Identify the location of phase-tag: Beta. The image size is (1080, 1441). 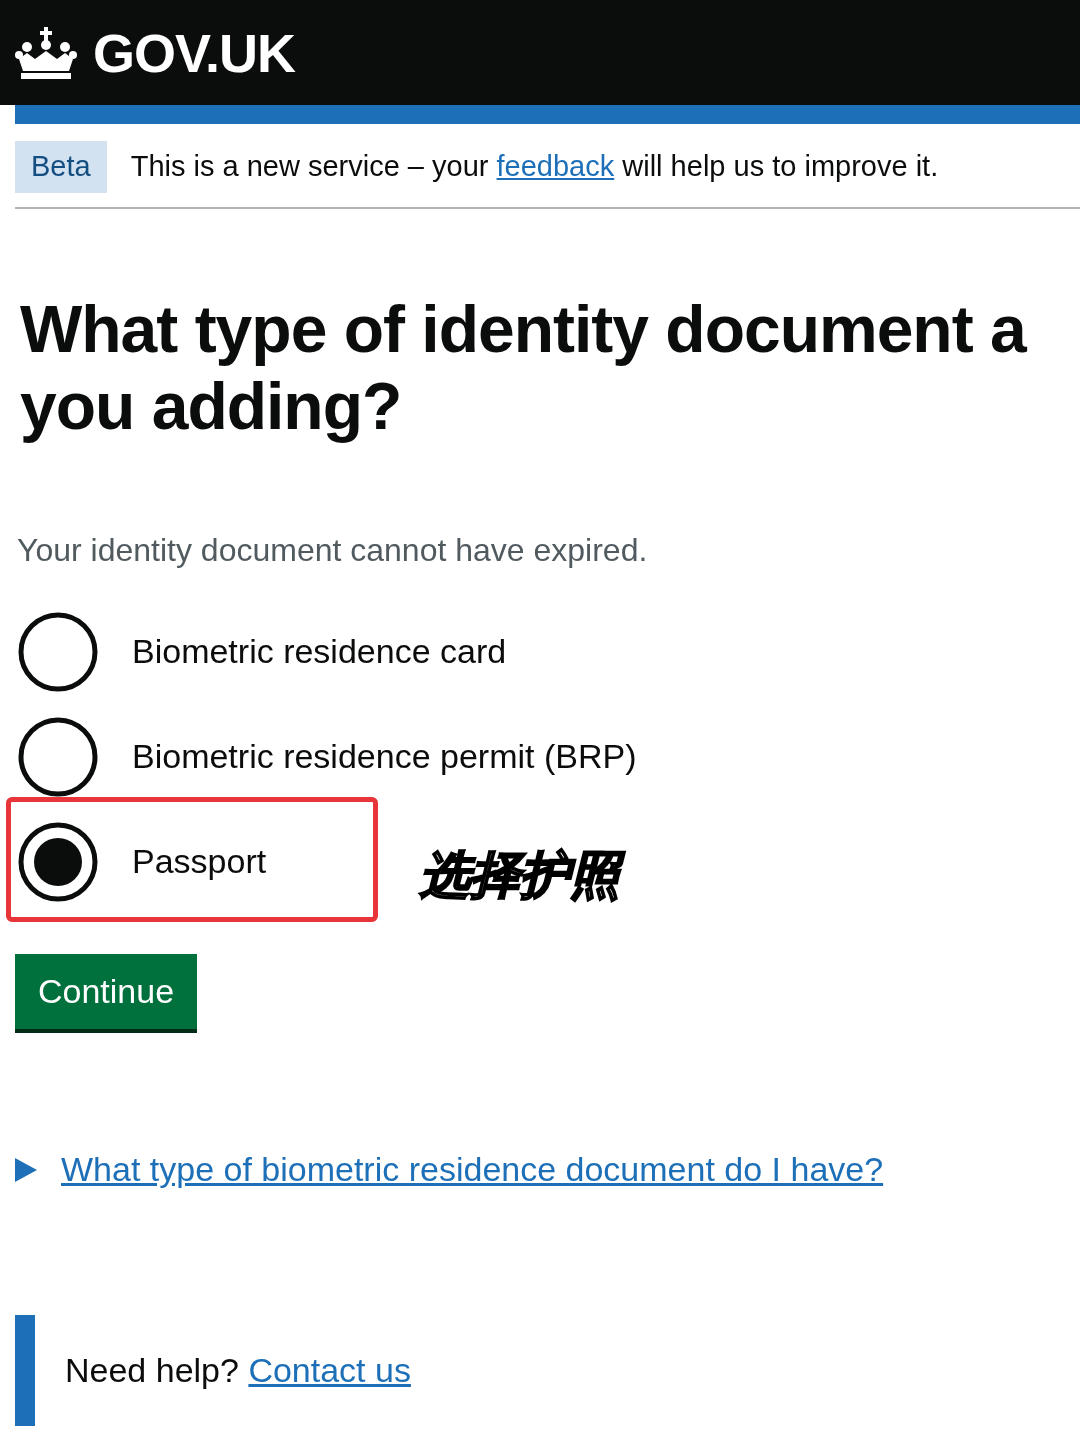
(61, 167).